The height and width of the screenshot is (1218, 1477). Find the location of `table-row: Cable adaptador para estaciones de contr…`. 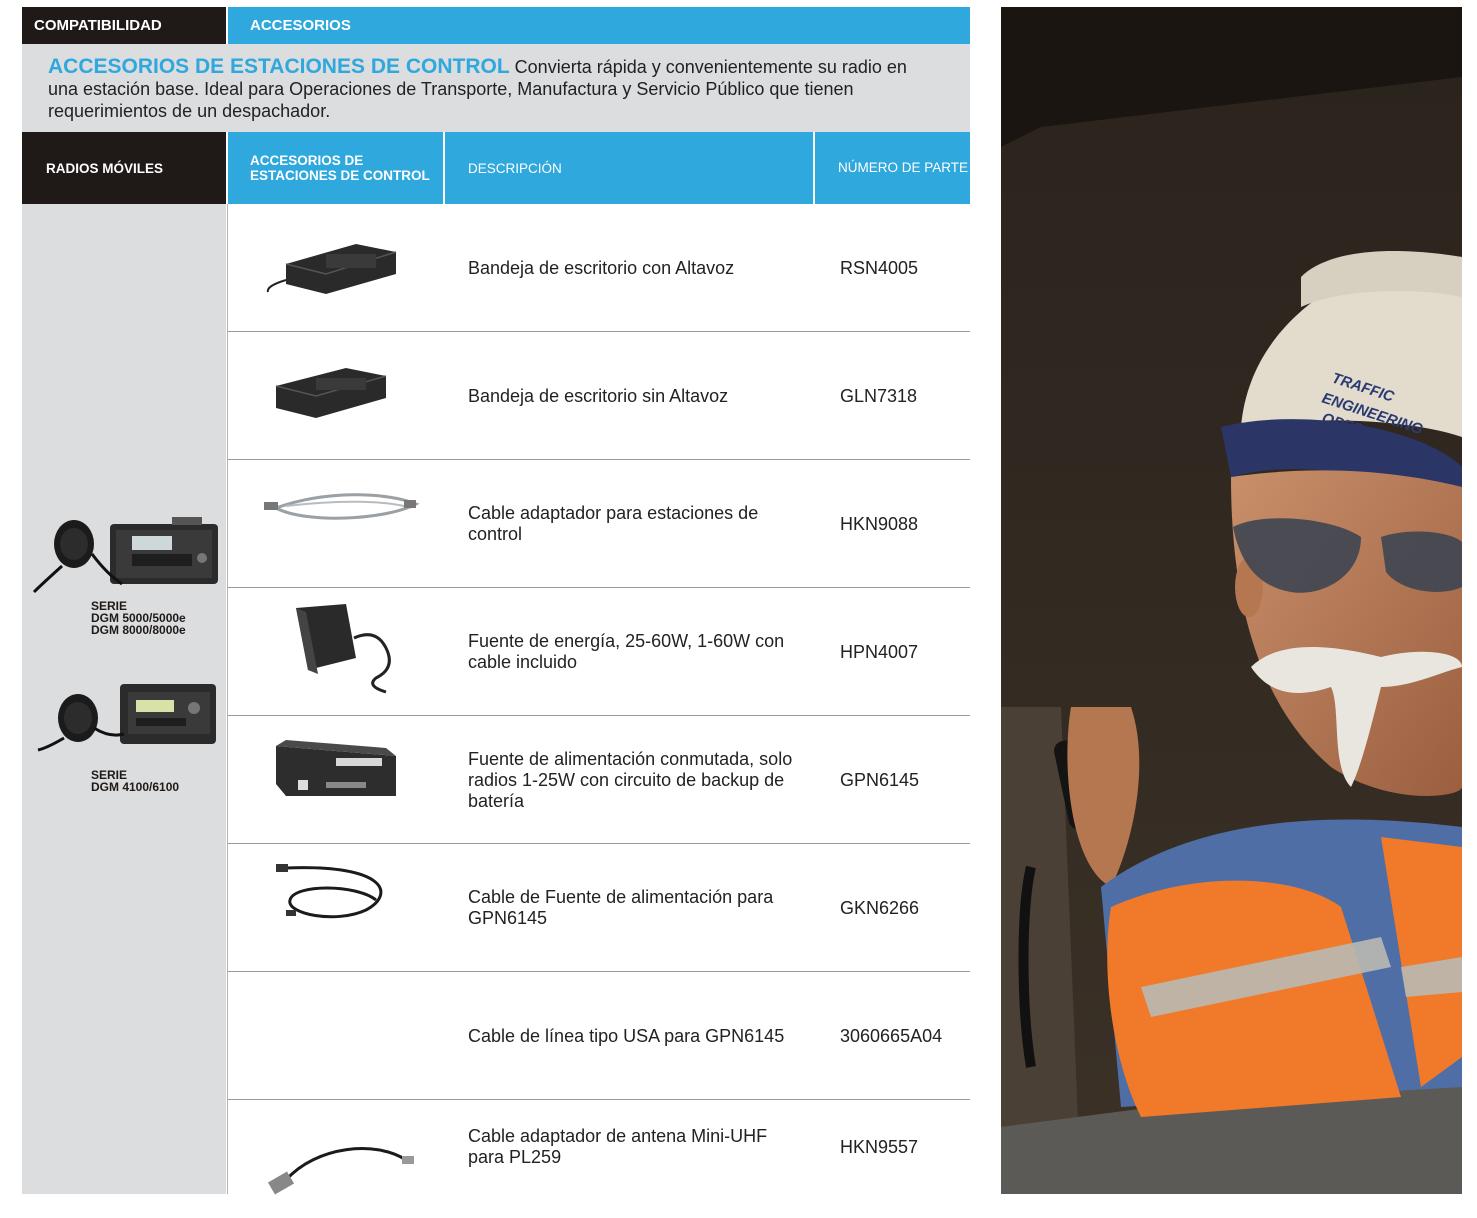

table-row: Cable adaptador para estaciones de contr… is located at coordinates (599, 524).